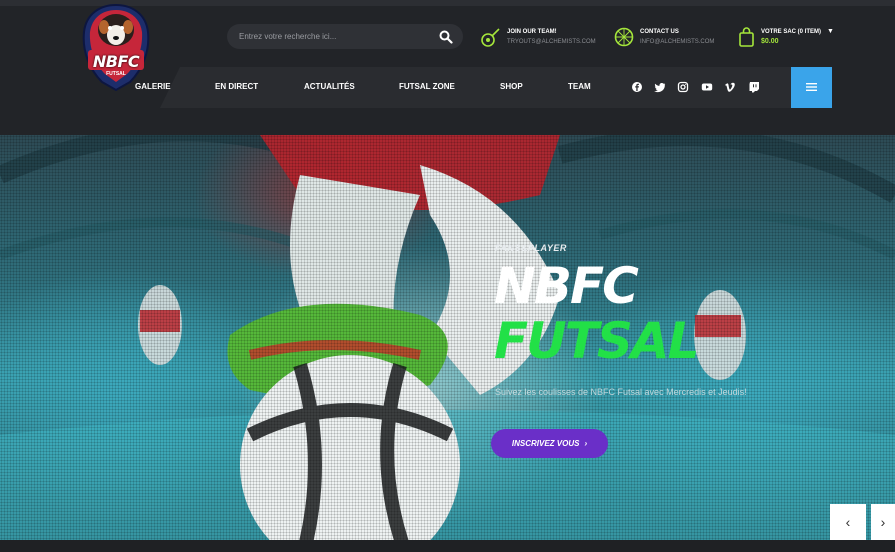 The image size is (895, 552). What do you see at coordinates (446, 37) in the screenshot?
I see `search-icon` at bounding box center [446, 37].